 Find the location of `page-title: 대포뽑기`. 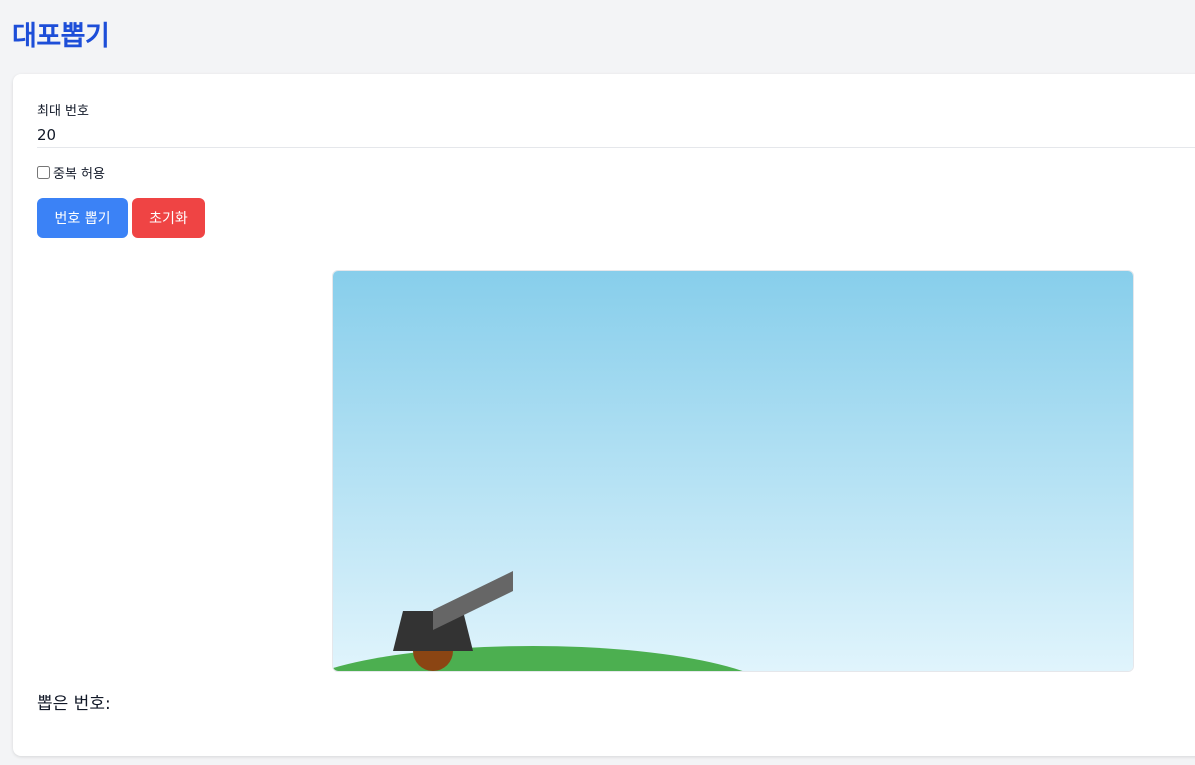

page-title: 대포뽑기 is located at coordinates (61, 36).